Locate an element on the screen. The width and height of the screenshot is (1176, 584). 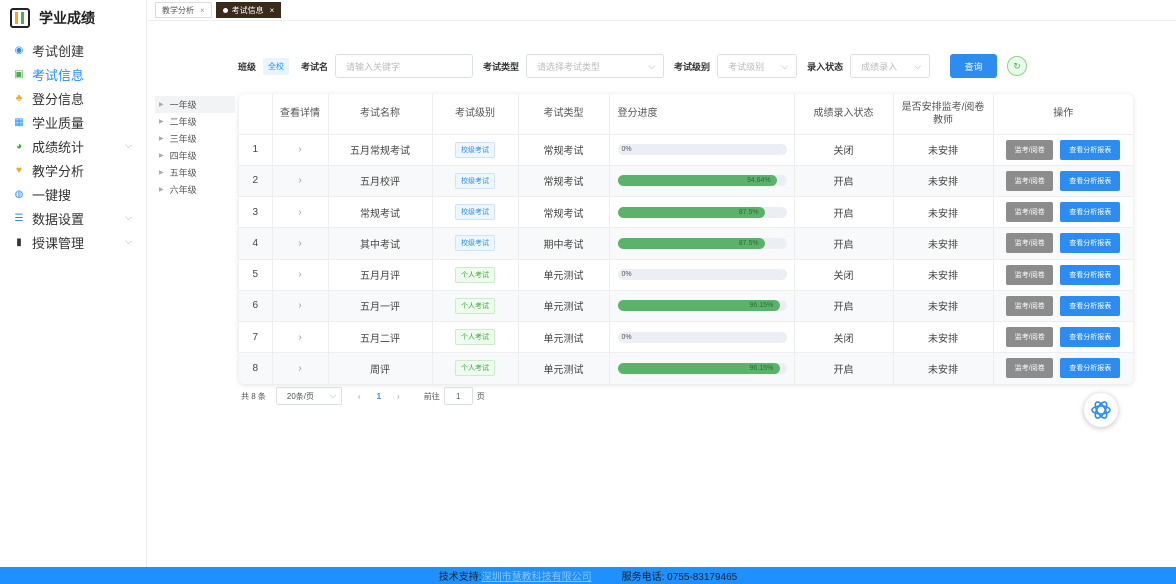
next-page-icon: › is located at coordinates (398, 396).